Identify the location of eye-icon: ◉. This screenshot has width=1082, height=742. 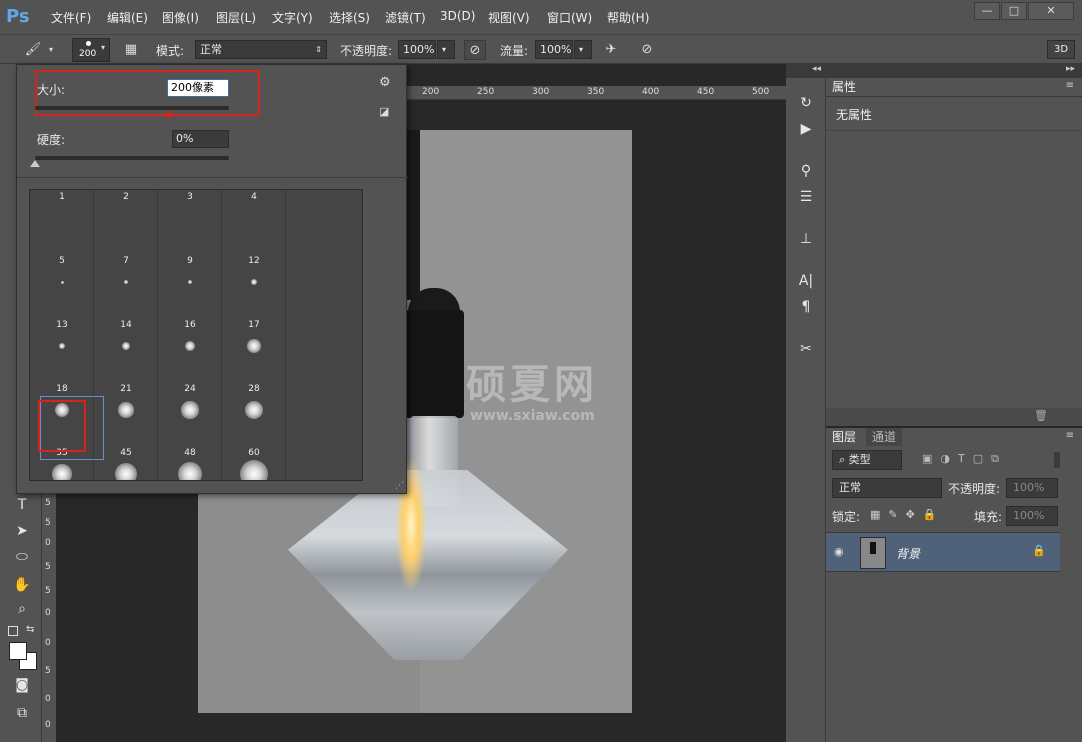
(839, 551).